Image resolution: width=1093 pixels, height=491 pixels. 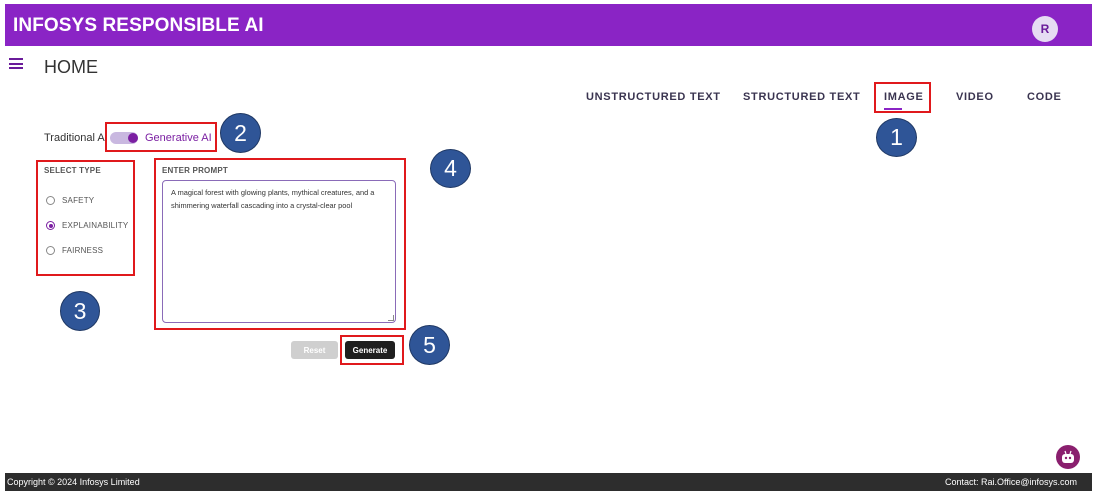 I want to click on chatbot-button, so click(x=1068, y=457).